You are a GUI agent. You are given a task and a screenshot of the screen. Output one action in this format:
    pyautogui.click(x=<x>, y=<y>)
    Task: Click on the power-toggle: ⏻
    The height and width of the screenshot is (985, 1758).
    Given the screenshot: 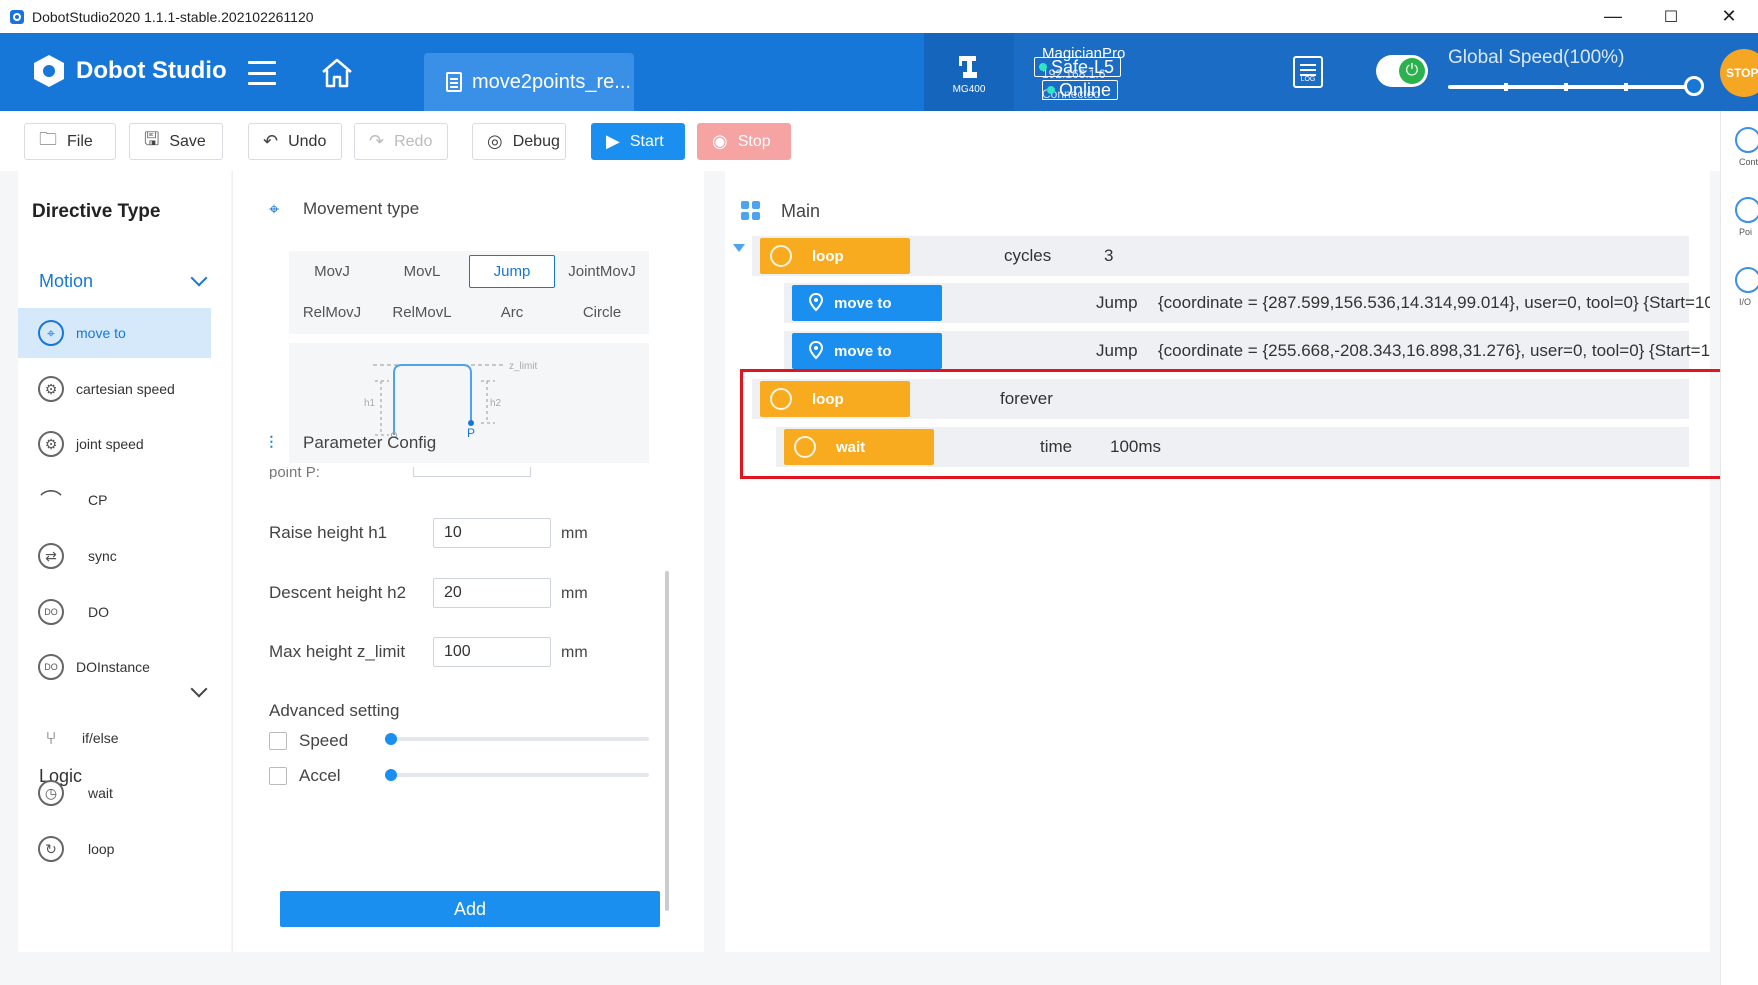 What is the action you would take?
    pyautogui.click(x=1402, y=71)
    